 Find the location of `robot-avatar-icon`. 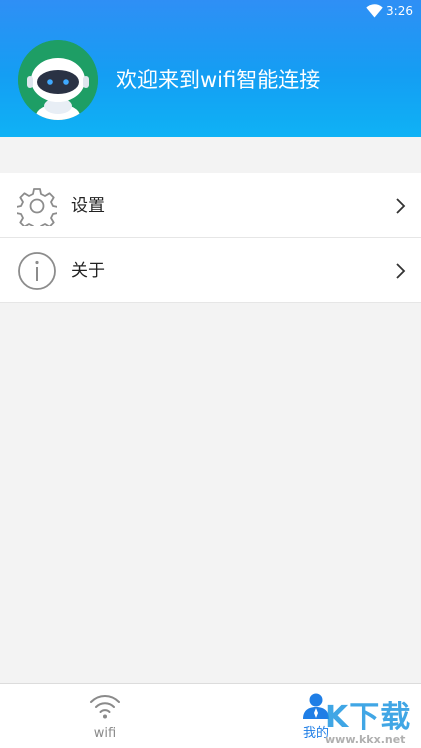

robot-avatar-icon is located at coordinates (58, 80).